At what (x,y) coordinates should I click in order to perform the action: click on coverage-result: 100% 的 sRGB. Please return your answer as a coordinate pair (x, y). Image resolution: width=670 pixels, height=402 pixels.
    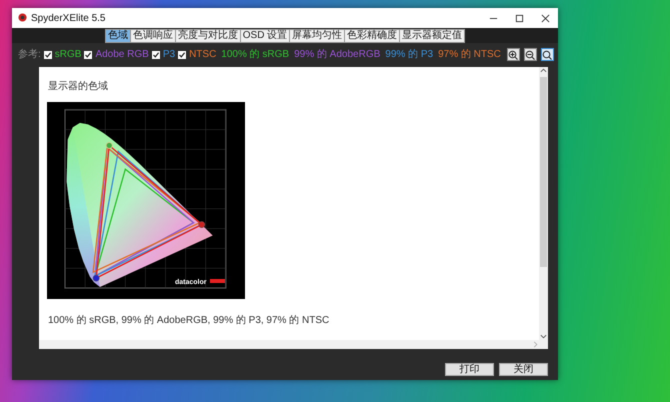
    Looking at the image, I should click on (255, 55).